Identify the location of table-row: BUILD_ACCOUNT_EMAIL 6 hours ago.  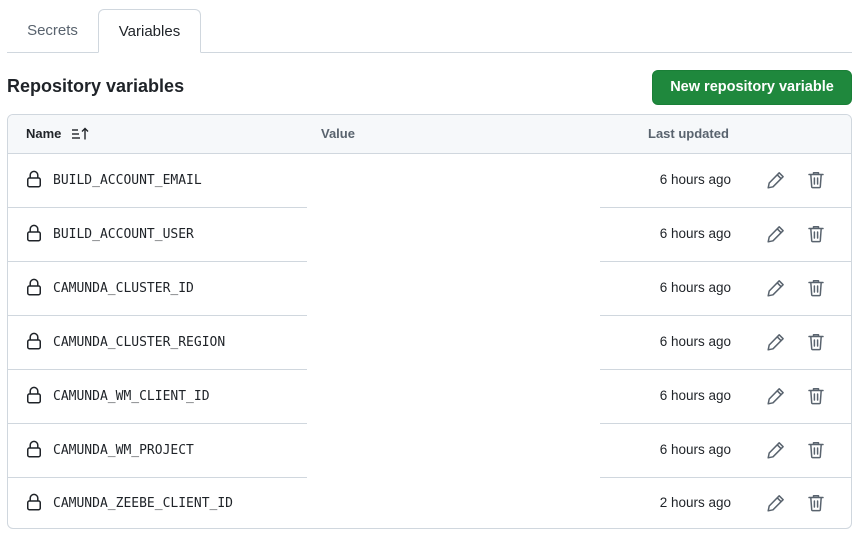
(429, 181).